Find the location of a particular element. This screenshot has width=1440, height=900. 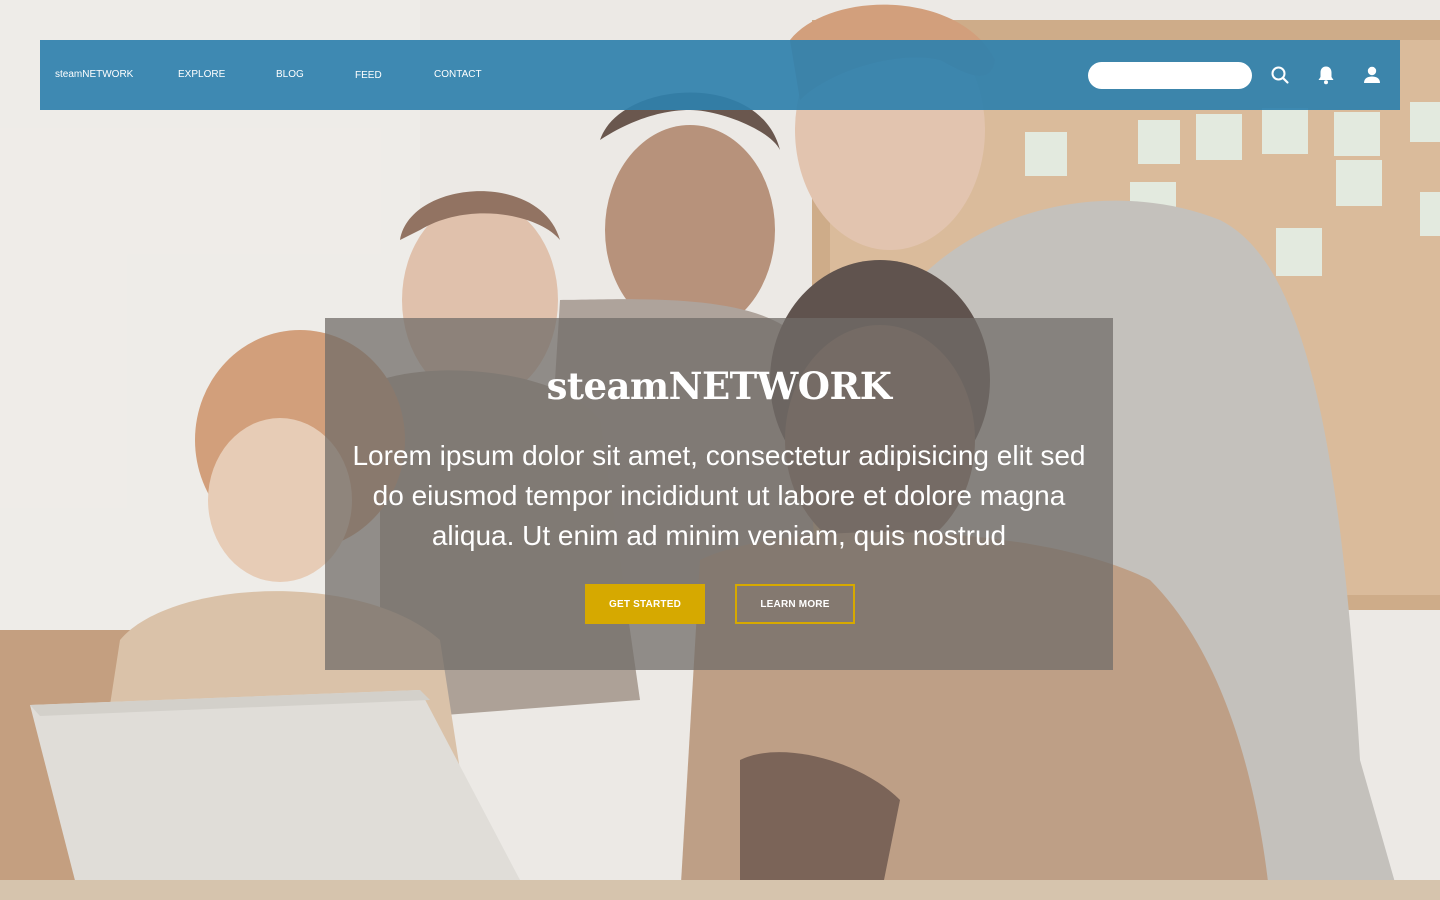

search-icon is located at coordinates (1280, 75).